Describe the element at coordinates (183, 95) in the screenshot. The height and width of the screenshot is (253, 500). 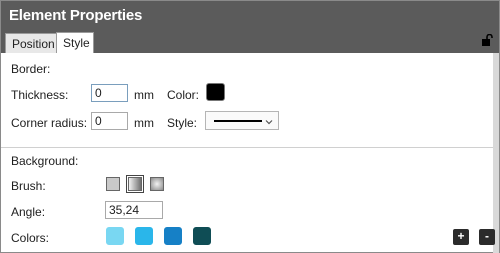
I see `border-color-label: Color:` at that location.